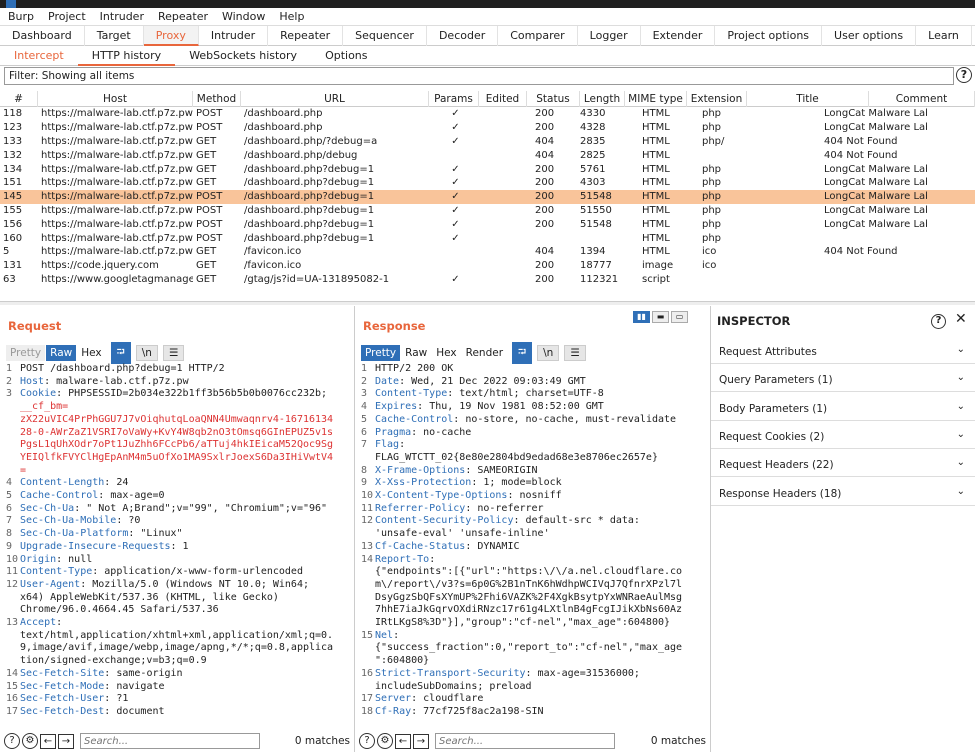 Image resolution: width=975 pixels, height=752 pixels. Describe the element at coordinates (479, 76) in the screenshot. I see `filter-bar: Filter: Showing all items` at that location.